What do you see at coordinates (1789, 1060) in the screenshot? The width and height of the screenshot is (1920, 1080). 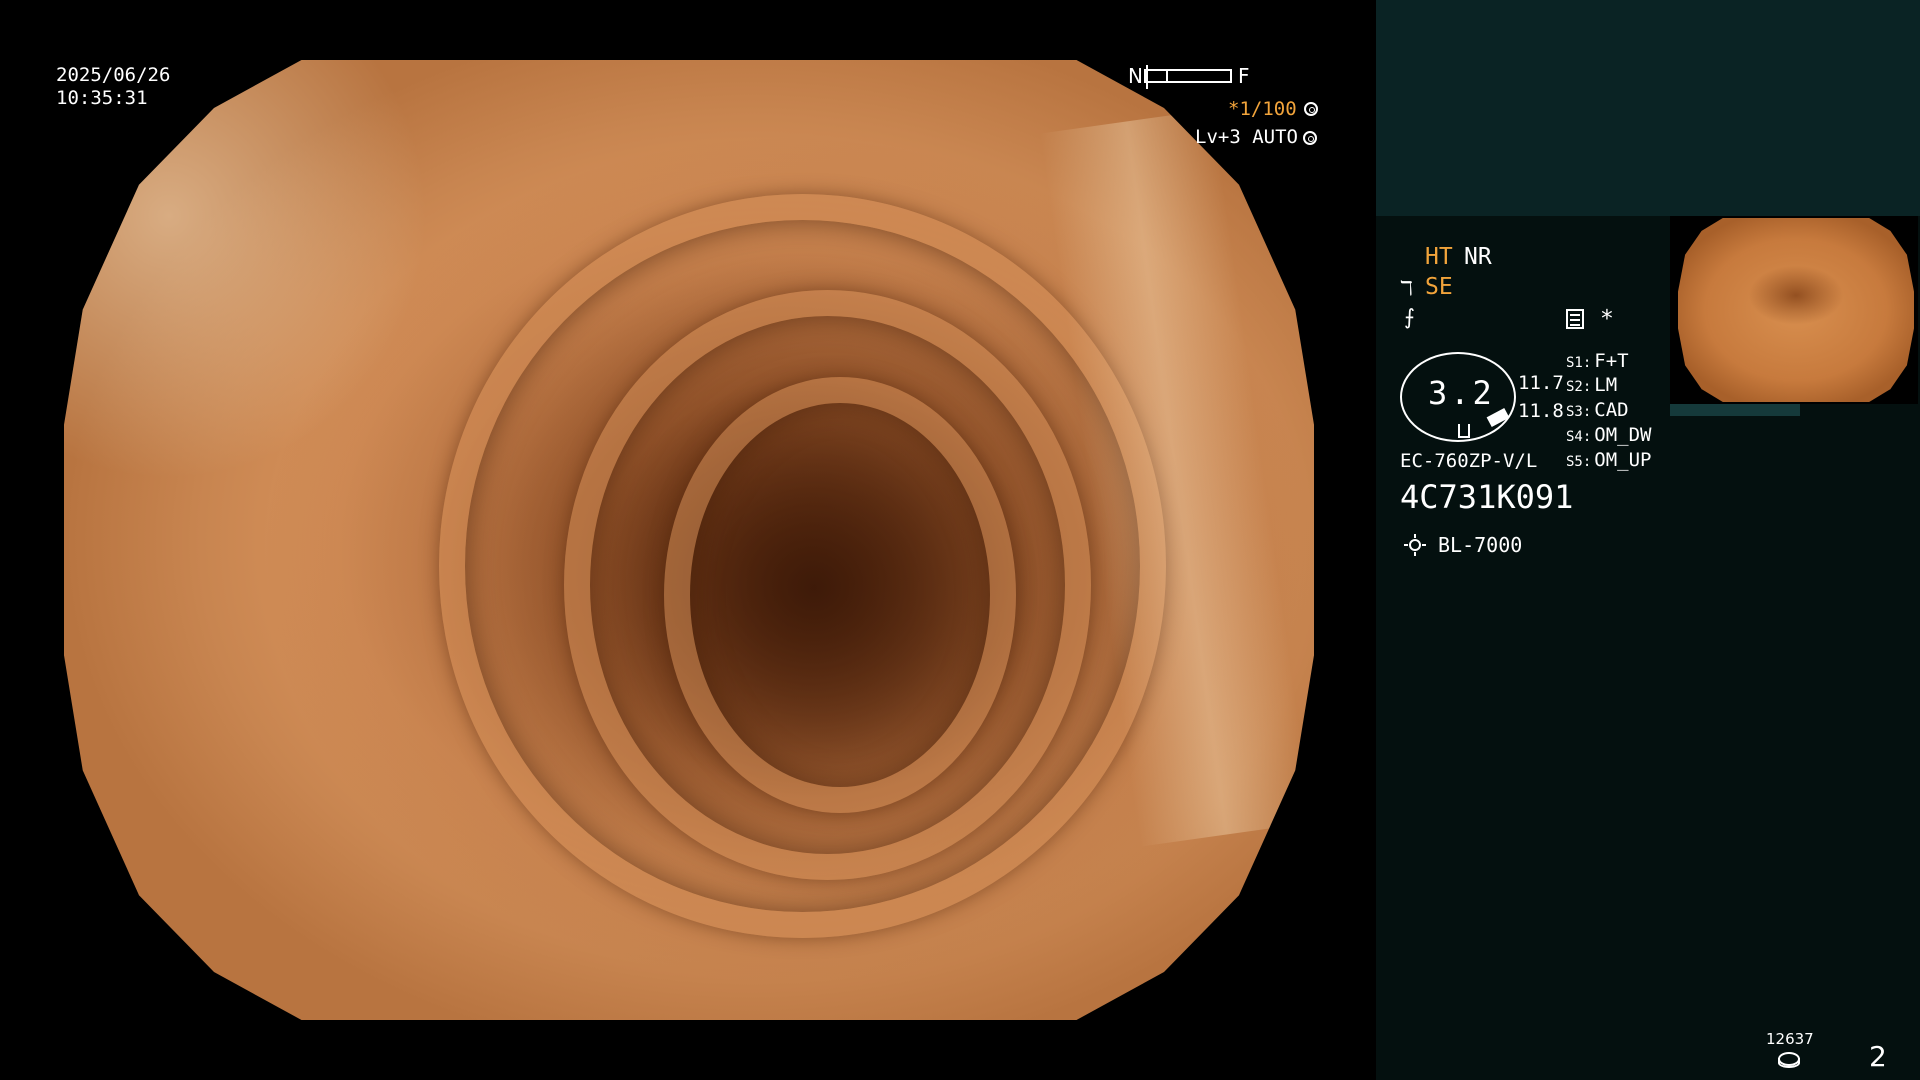 I see `disk-icon` at bounding box center [1789, 1060].